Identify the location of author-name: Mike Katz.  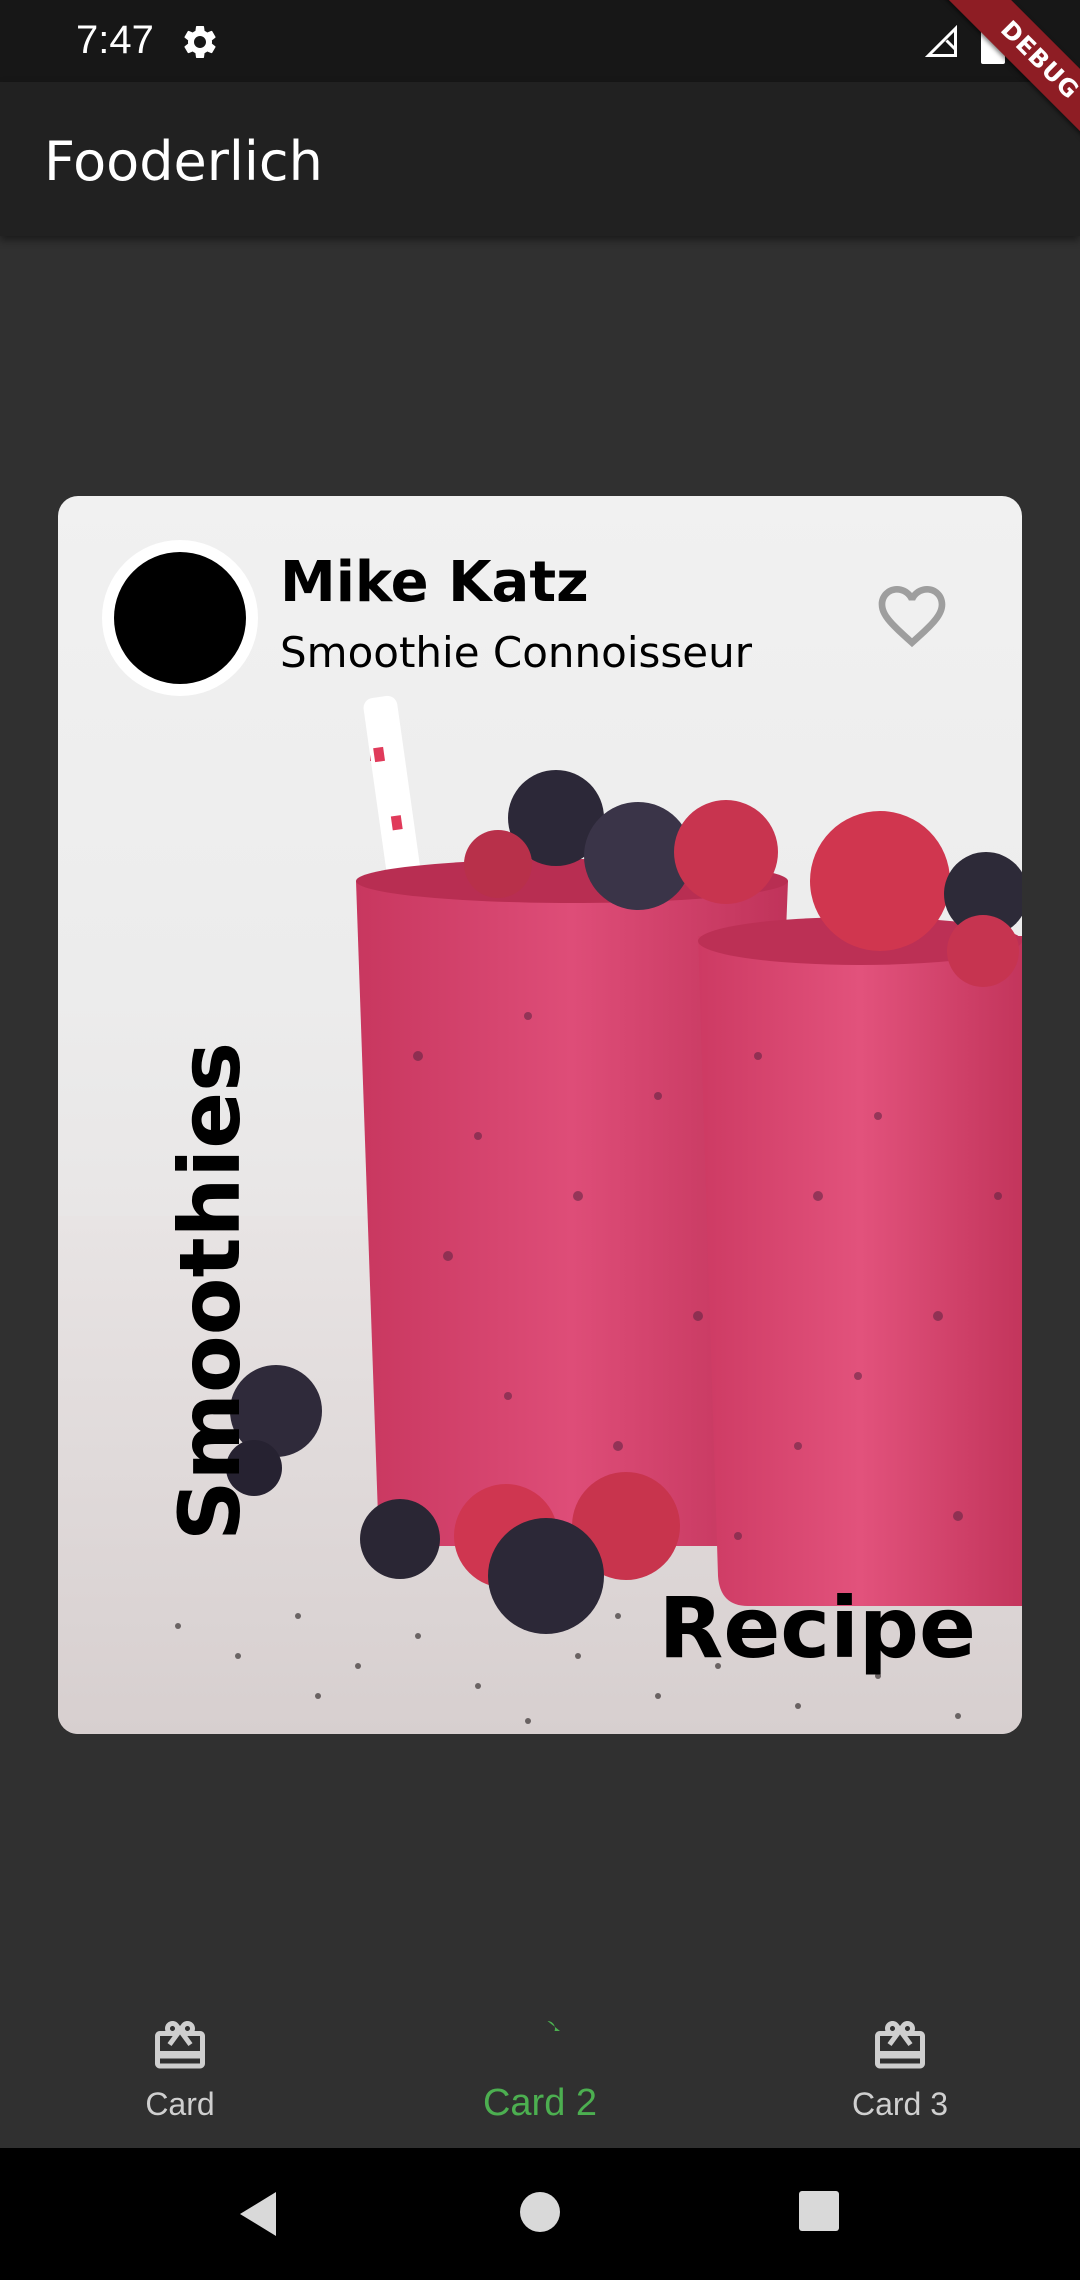
(434, 582).